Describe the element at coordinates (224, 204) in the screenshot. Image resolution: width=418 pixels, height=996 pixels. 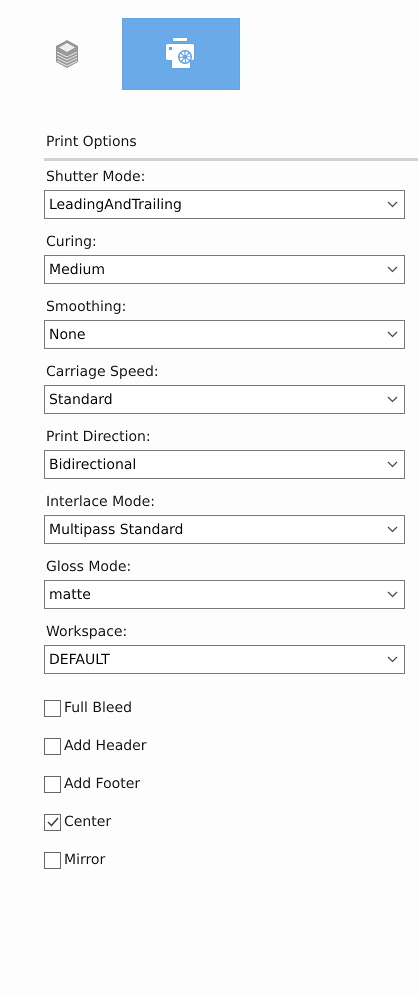
I see `dropdown-field: LeadingAndTrailing` at that location.